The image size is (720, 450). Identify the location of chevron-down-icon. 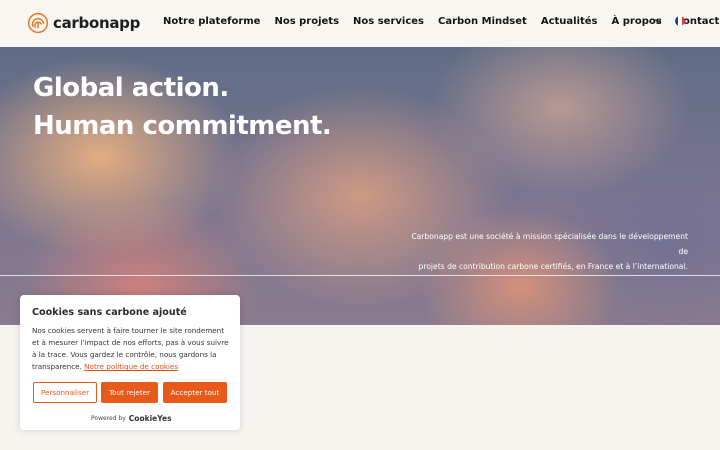
(658, 21).